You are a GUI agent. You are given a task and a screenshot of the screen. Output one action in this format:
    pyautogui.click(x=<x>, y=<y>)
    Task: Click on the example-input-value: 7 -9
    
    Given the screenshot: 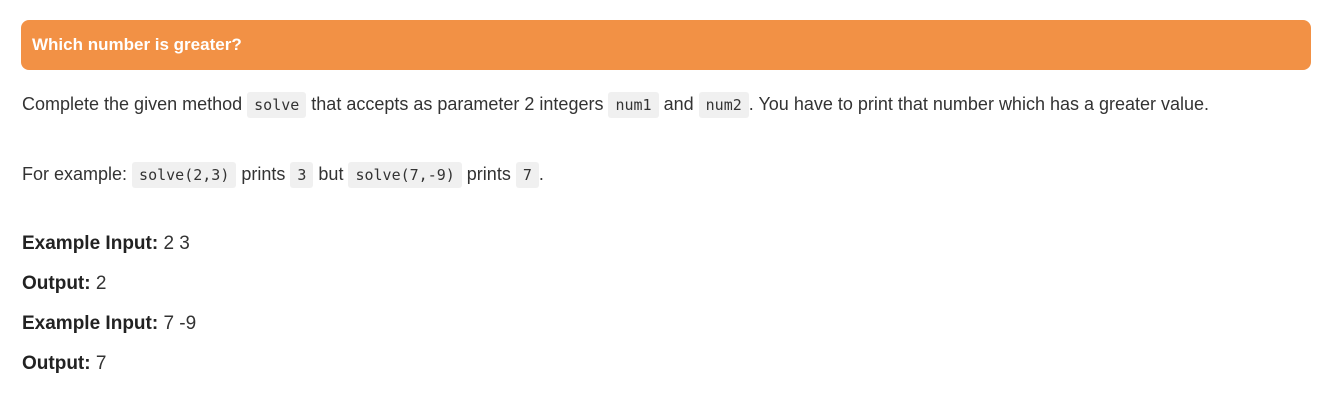 What is the action you would take?
    pyautogui.click(x=177, y=323)
    